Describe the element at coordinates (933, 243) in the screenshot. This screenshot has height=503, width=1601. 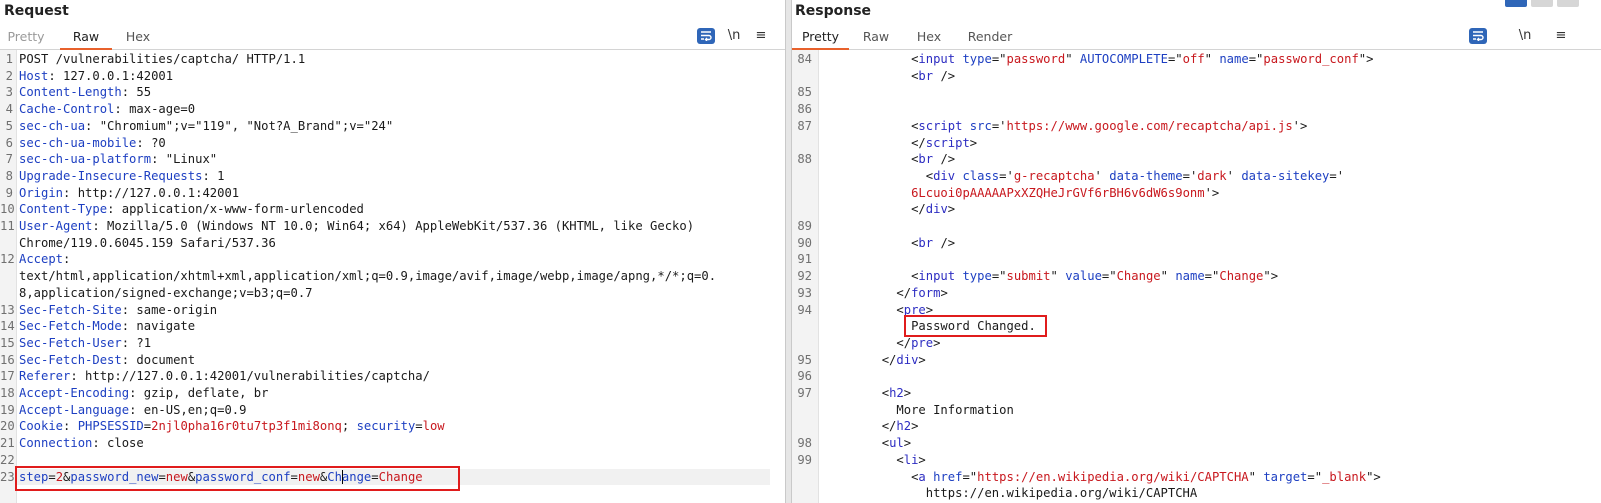
I see `code-line: <br />` at that location.